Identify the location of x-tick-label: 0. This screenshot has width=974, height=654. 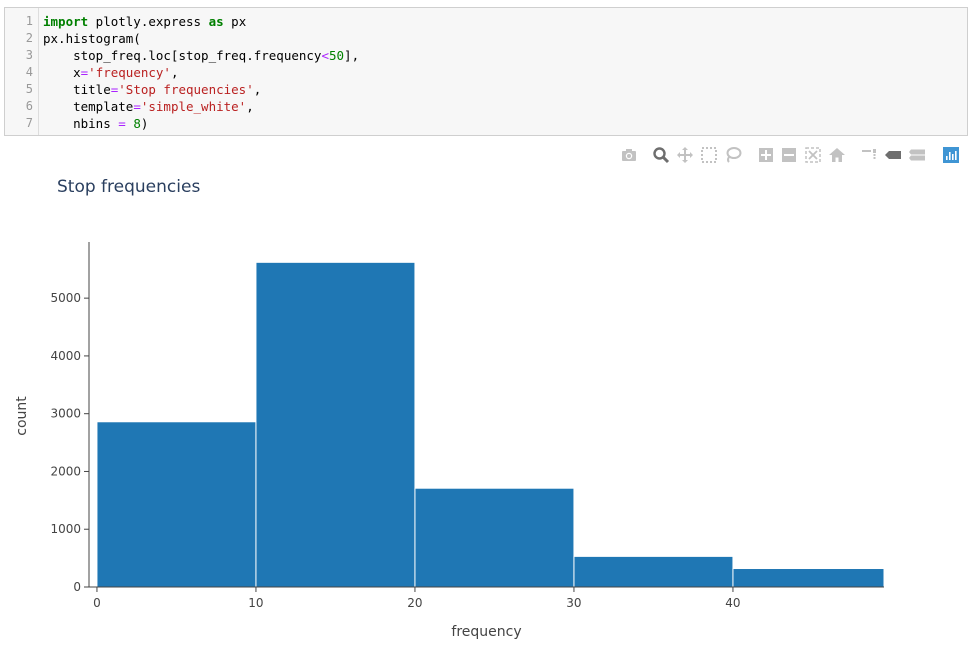
(97, 603).